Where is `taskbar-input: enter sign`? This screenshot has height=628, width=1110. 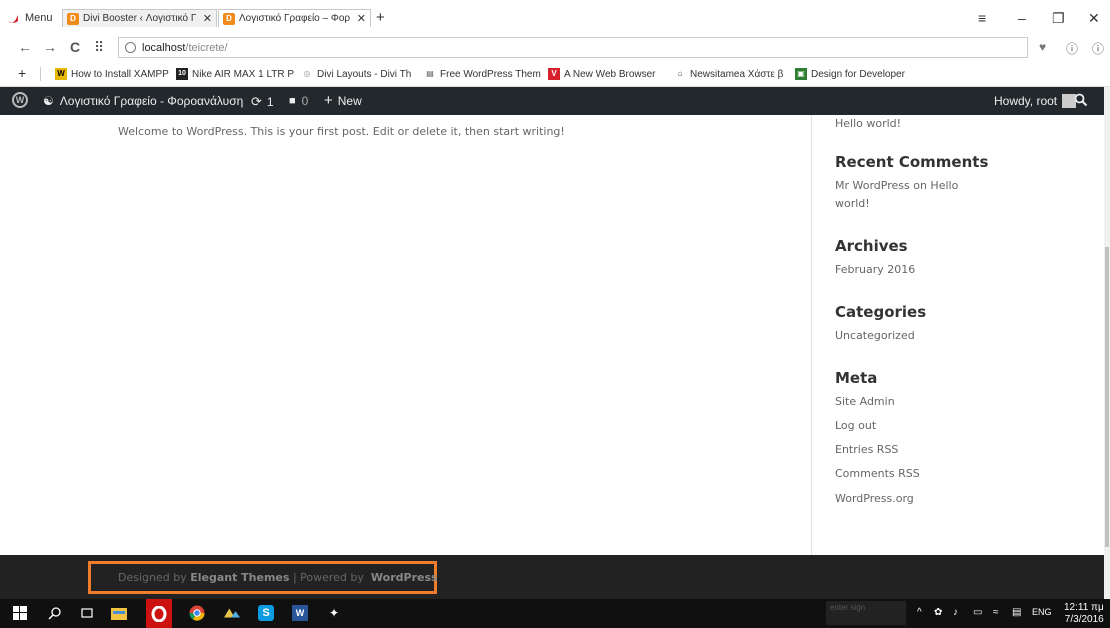 taskbar-input: enter sign is located at coordinates (866, 613).